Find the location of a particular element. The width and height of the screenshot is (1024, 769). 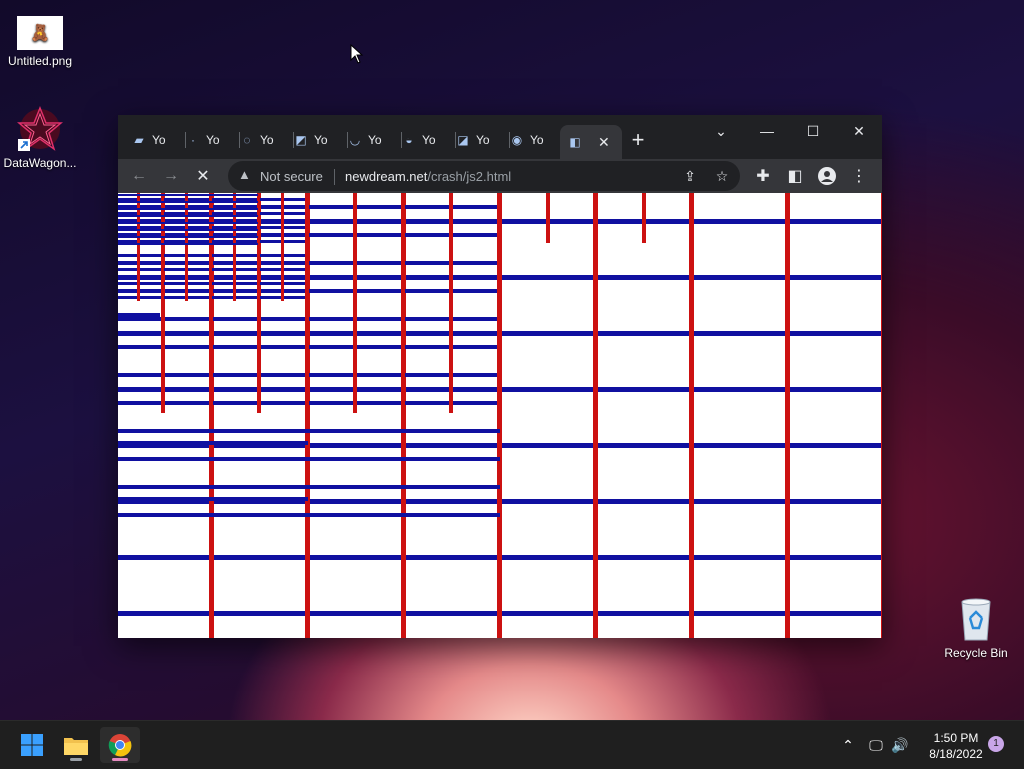

close-window-button: ✕ is located at coordinates (859, 131).